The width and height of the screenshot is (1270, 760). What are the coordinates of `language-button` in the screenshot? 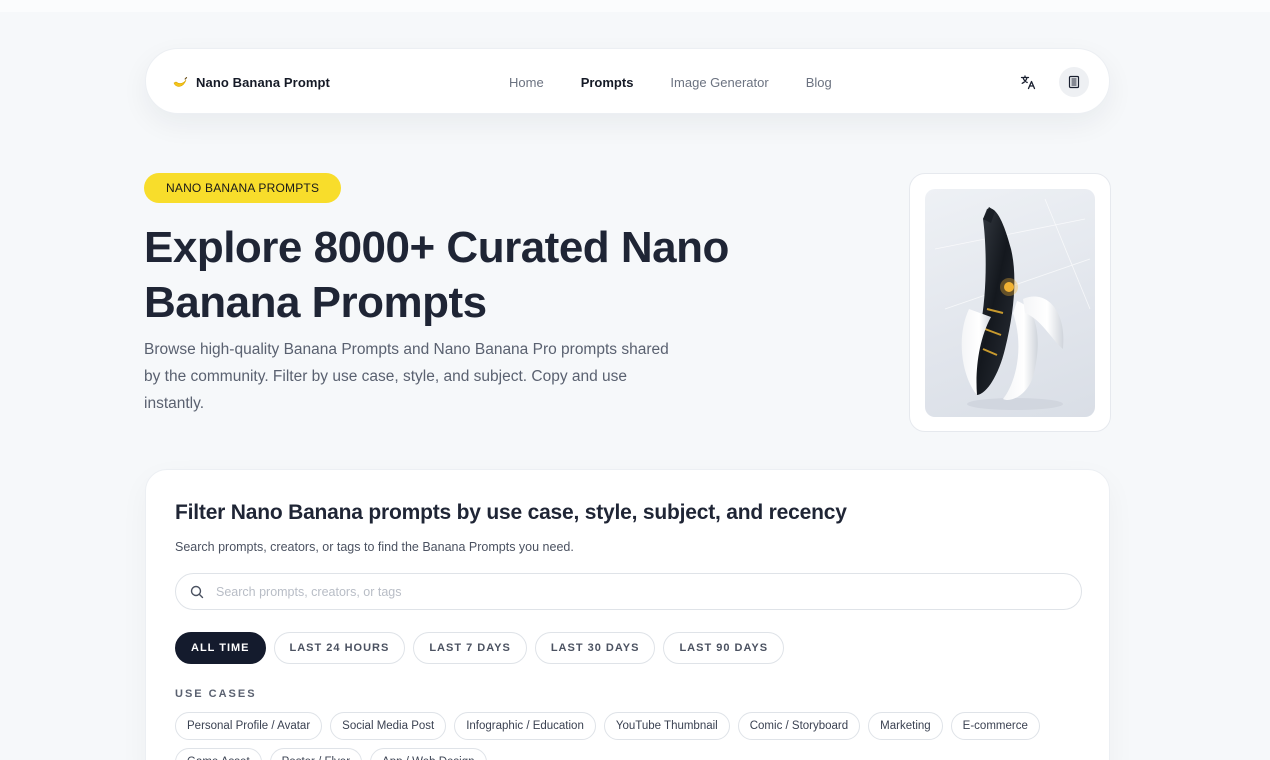 It's located at (1028, 82).